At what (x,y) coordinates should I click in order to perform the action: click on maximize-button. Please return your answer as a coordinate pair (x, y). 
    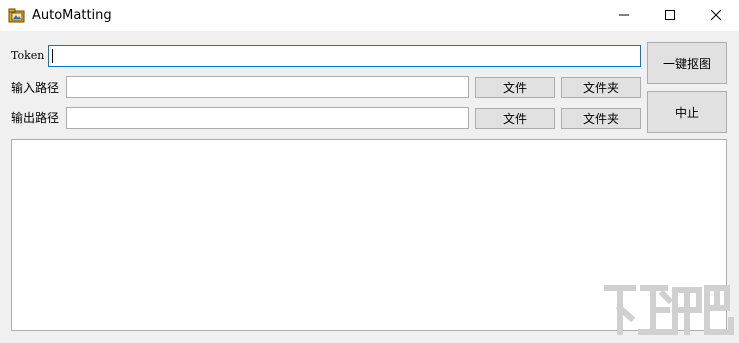
    Looking at the image, I should click on (670, 15).